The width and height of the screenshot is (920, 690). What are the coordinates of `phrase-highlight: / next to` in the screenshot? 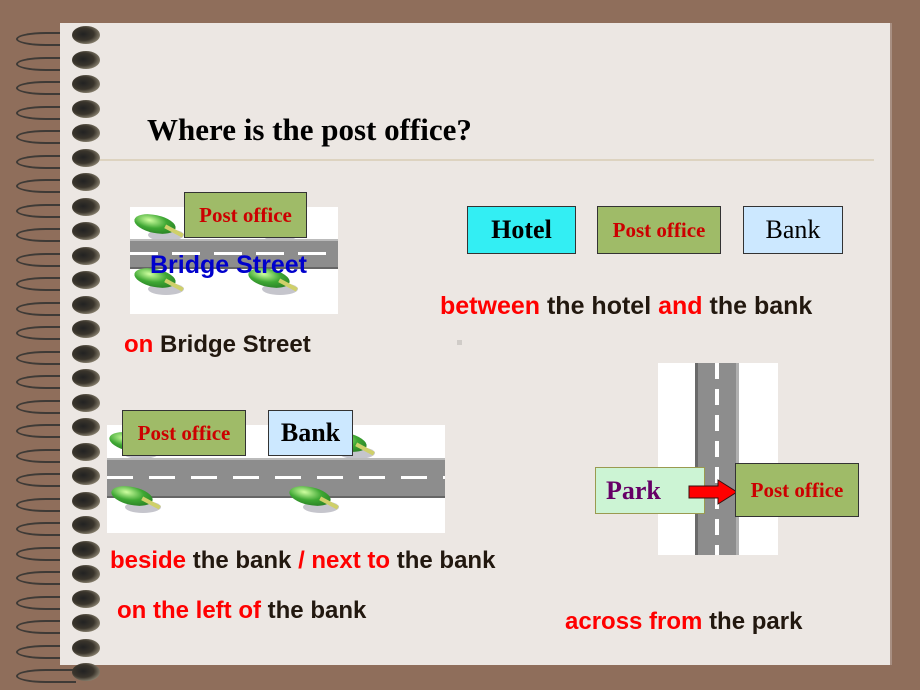 It's located at (344, 560).